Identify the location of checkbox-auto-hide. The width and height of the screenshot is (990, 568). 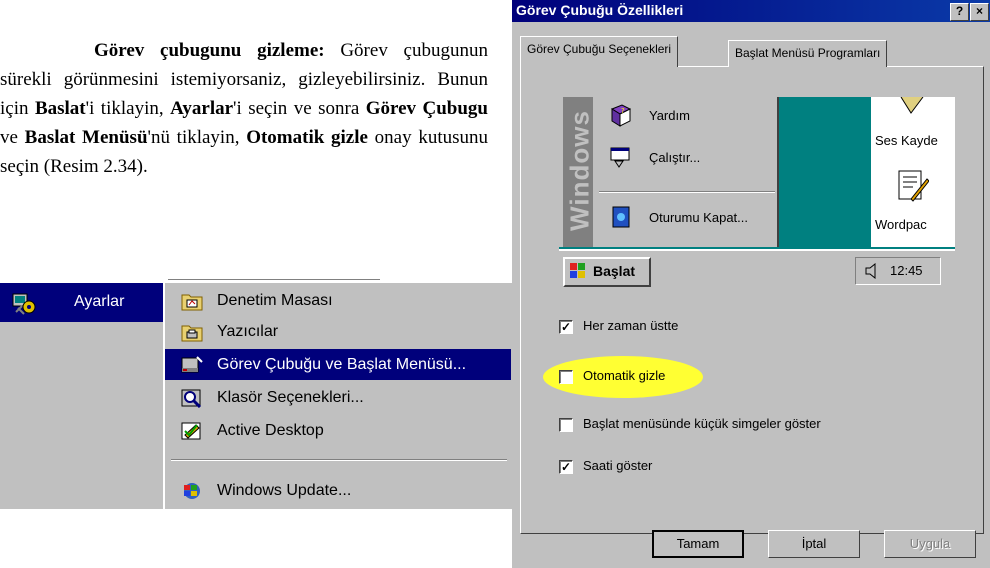
(566, 377).